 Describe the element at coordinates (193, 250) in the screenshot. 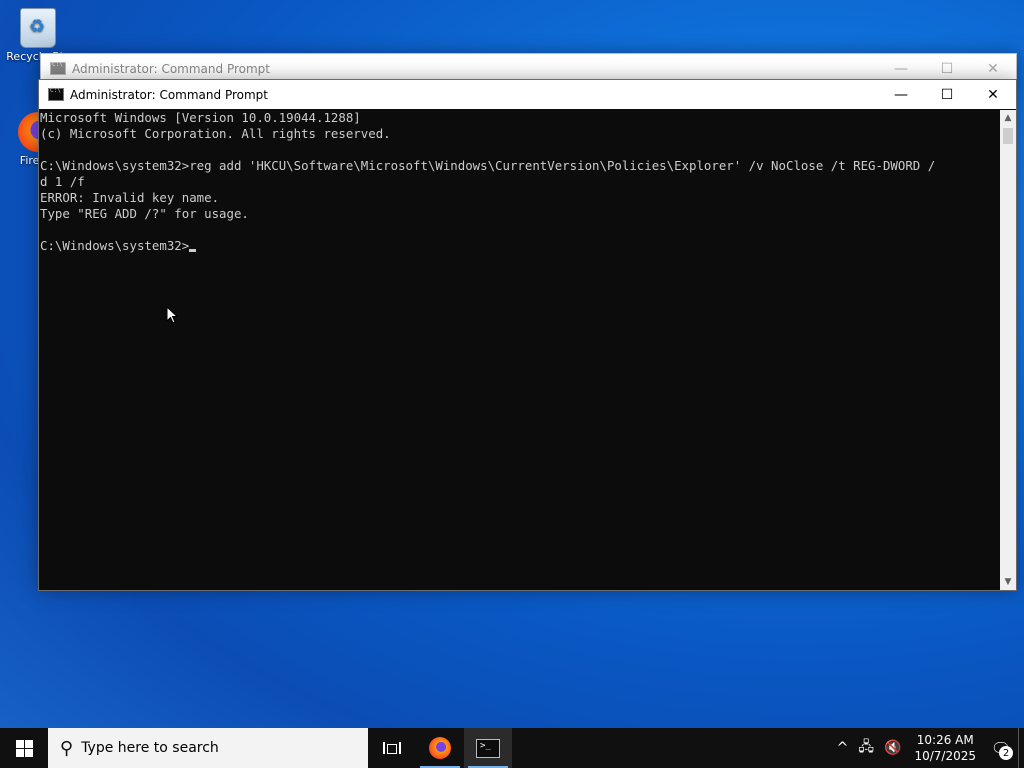

I see `text-cursor` at that location.